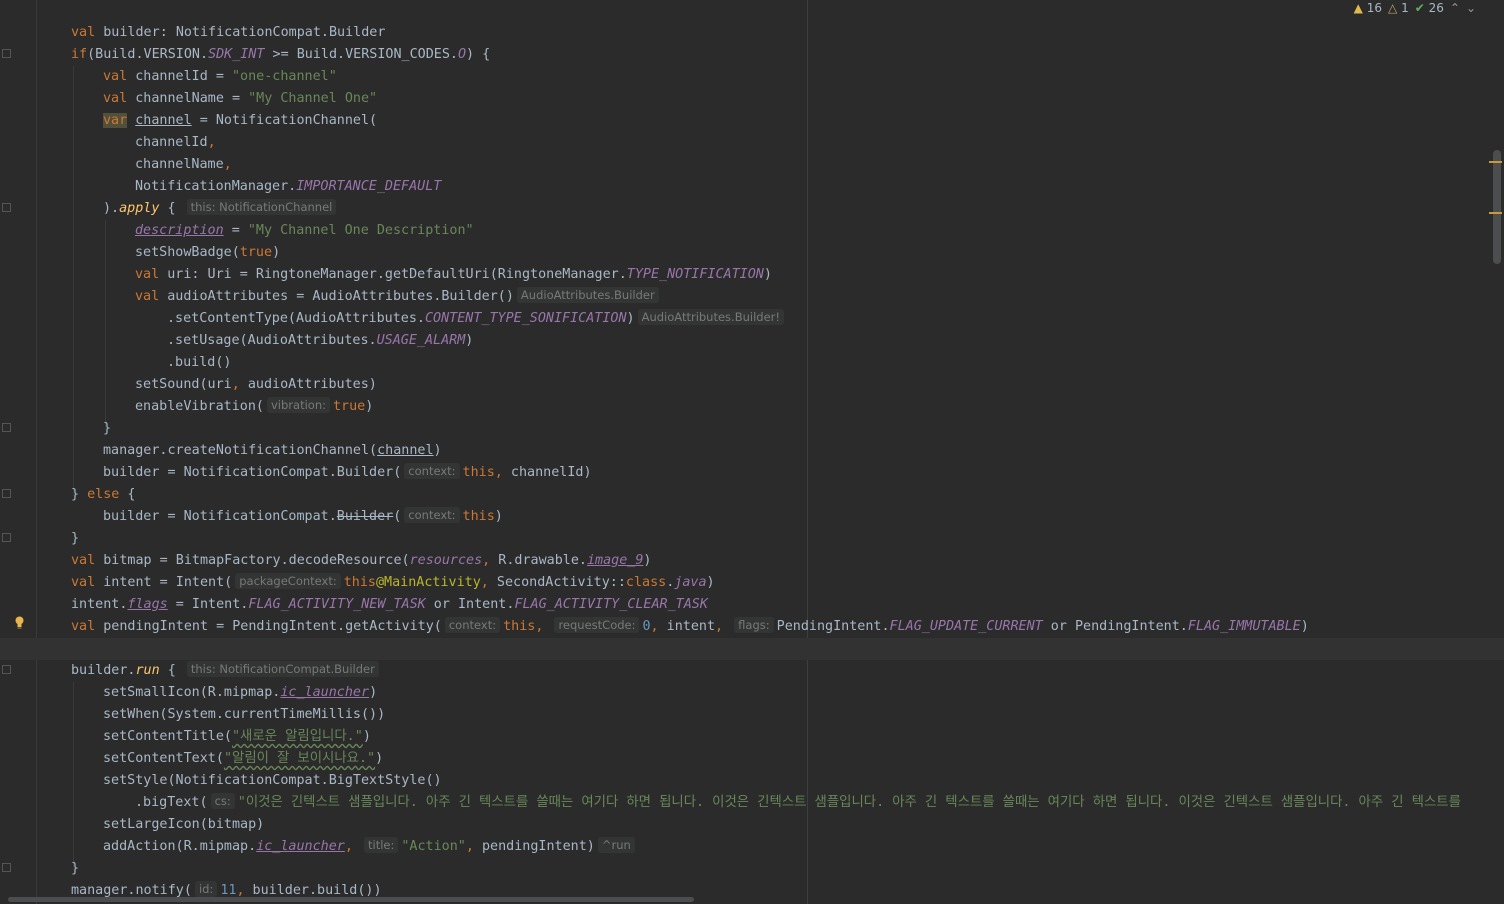 Image resolution: width=1504 pixels, height=904 pixels. What do you see at coordinates (240, 98) in the screenshot?
I see `code-line: val channelName = "My Channel One"` at bounding box center [240, 98].